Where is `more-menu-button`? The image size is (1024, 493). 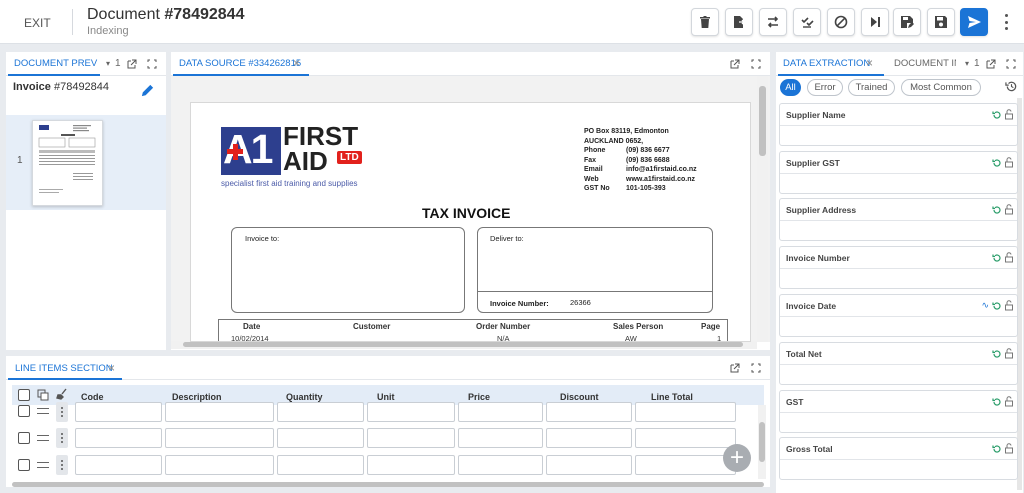
more-menu-button is located at coordinates (1006, 22).